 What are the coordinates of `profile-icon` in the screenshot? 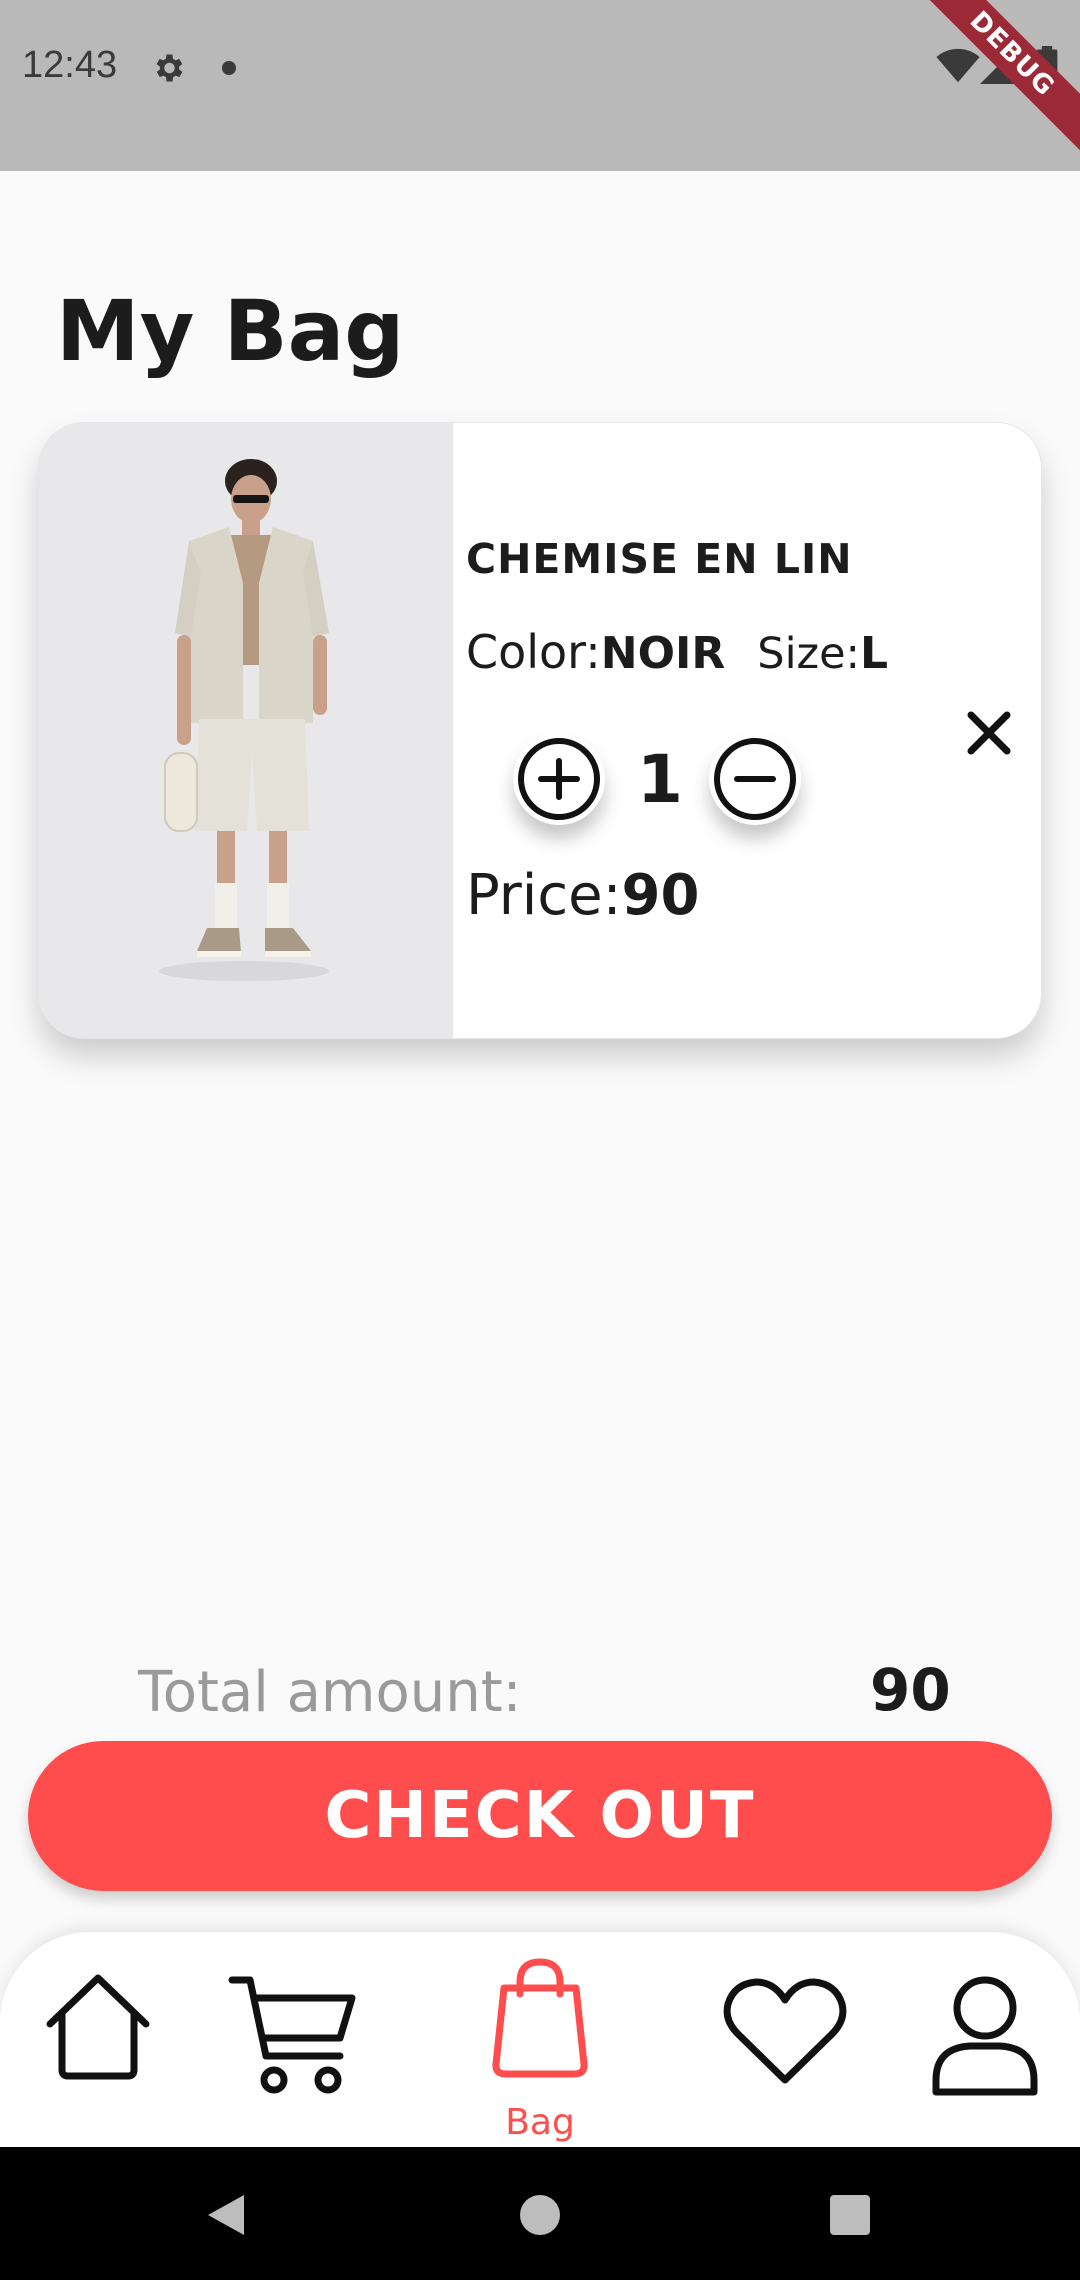 It's located at (985, 2036).